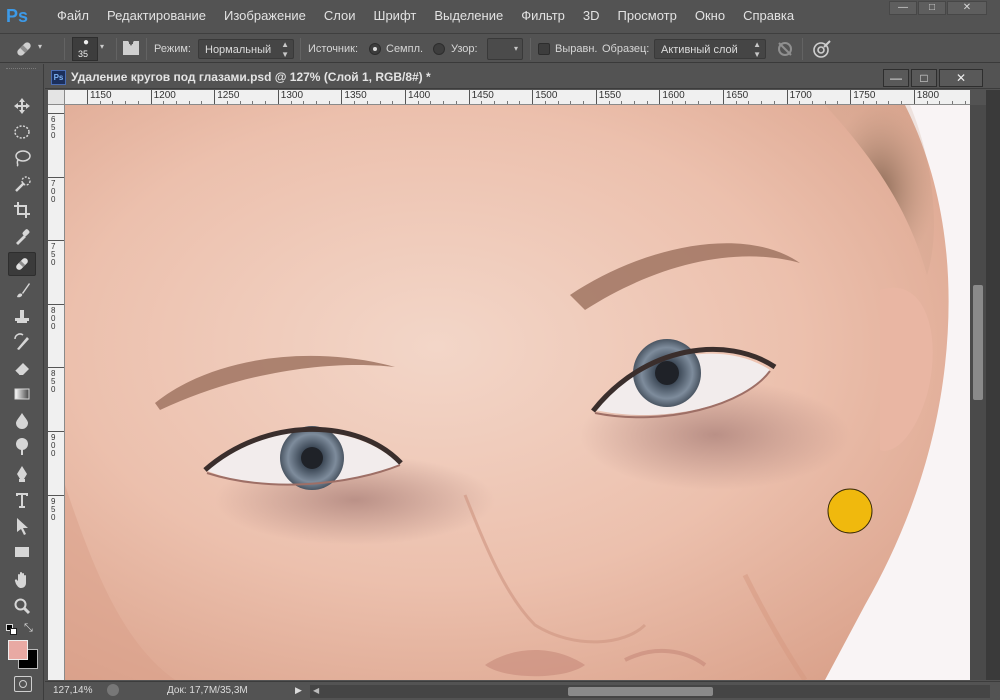  I want to click on brush-size-dropdown-icon: ▾, so click(105, 47).